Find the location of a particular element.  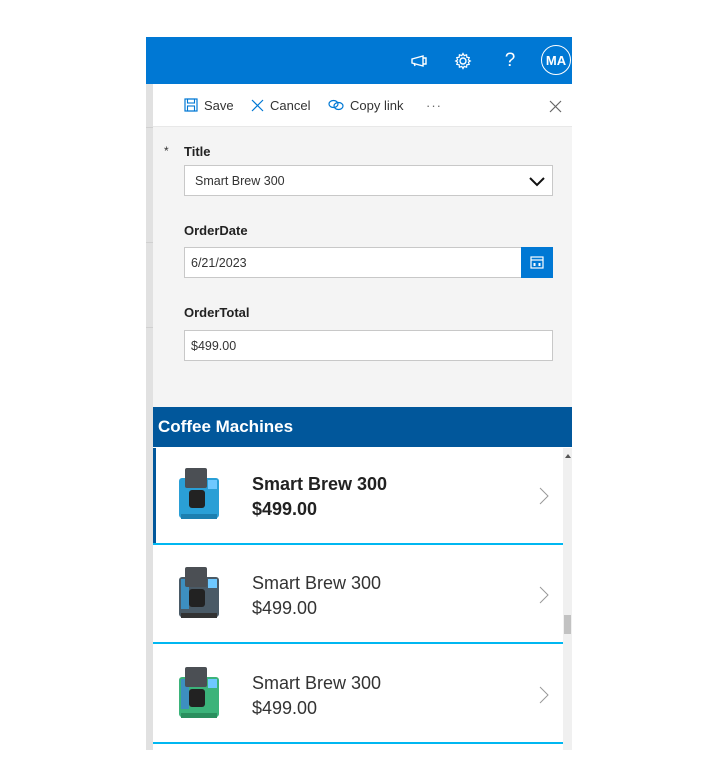

cancel-label: Cancel is located at coordinates (290, 105).